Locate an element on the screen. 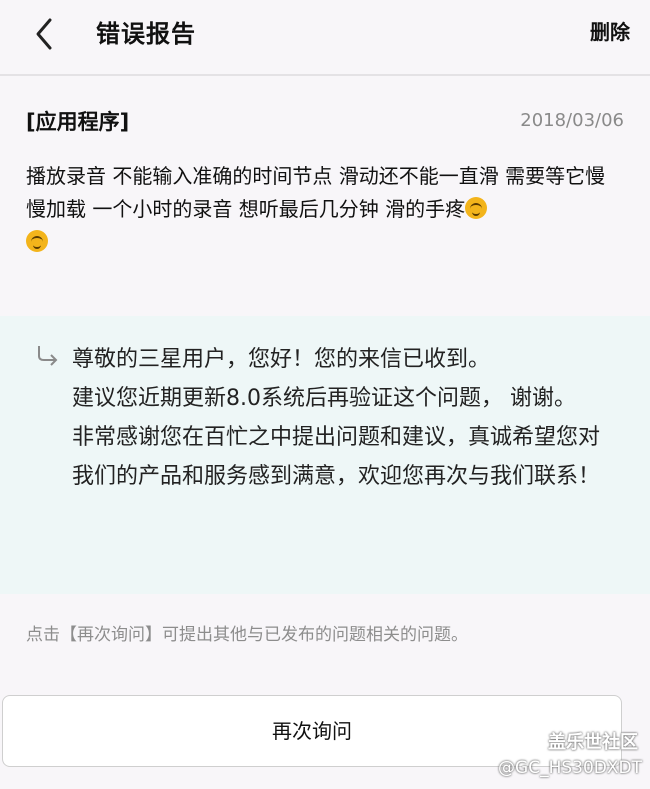  delete-button: 删除 is located at coordinates (610, 30).